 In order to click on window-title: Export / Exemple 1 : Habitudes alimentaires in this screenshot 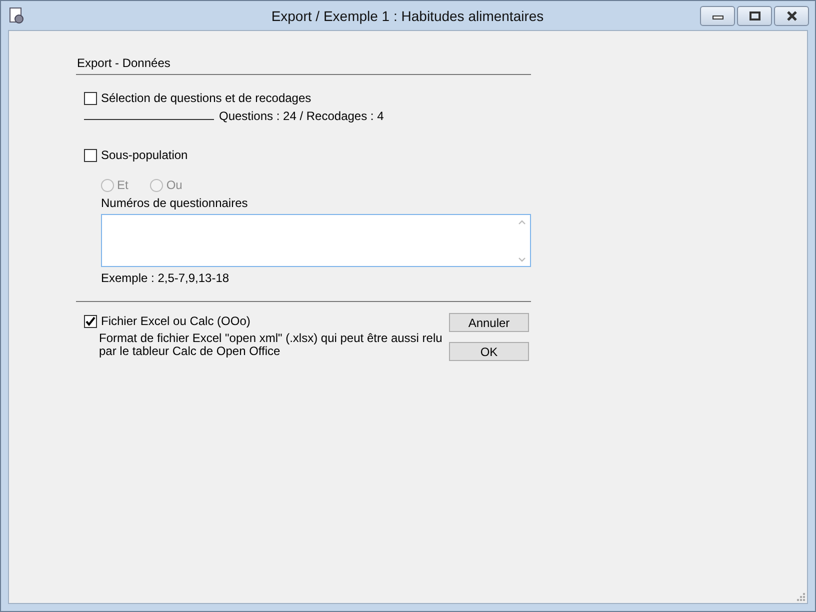, I will do `click(407, 16)`.